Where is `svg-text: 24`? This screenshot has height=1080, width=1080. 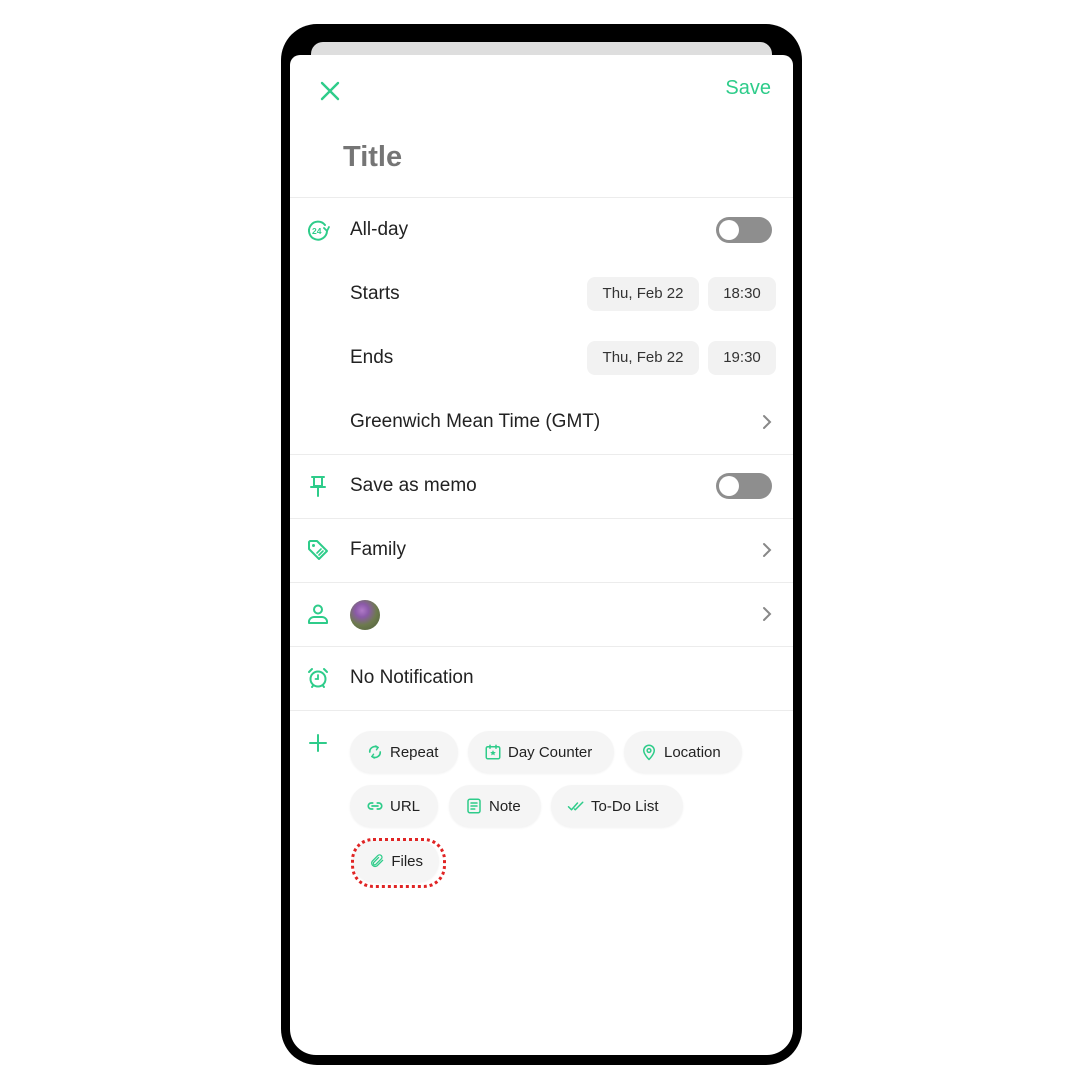 svg-text: 24 is located at coordinates (317, 231).